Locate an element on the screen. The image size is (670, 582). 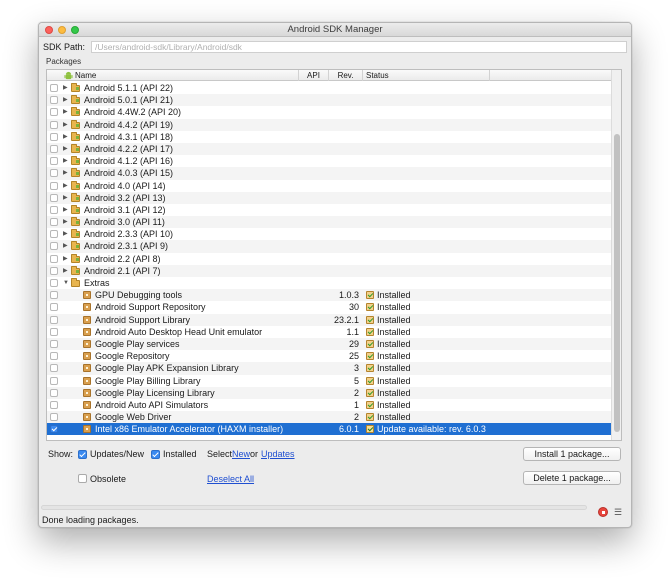
package-row: Android Auto API Simulators 1 Installed is located at coordinates (329, 405).